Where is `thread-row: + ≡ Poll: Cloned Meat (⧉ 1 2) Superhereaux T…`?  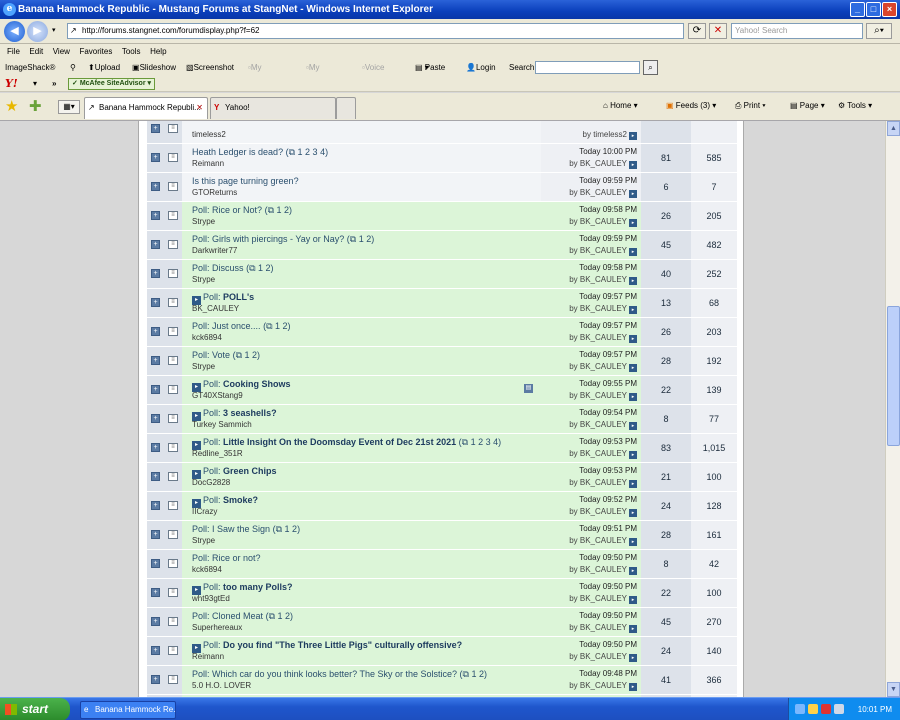
thread-row: + ≡ Poll: Cloned Meat (⧉ 1 2) Superhereaux T… is located at coordinates (442, 622).